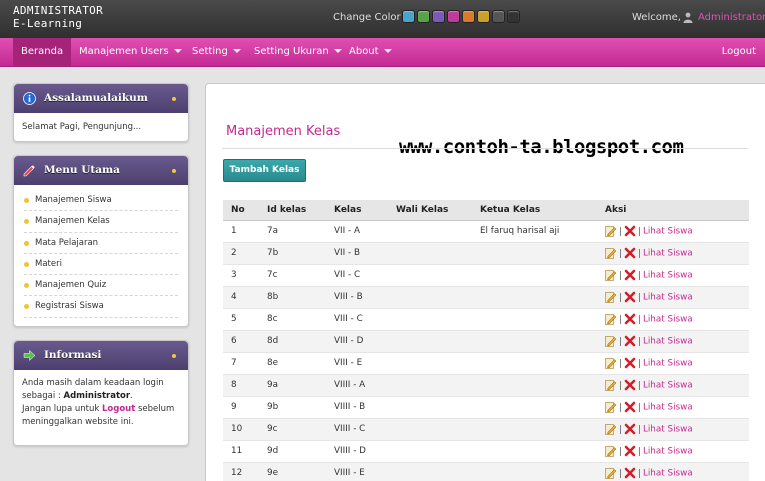 Image resolution: width=765 pixels, height=481 pixels. Describe the element at coordinates (101, 307) in the screenshot. I see `menu-item-registrasi-siswa: Registrasi Siswa` at that location.